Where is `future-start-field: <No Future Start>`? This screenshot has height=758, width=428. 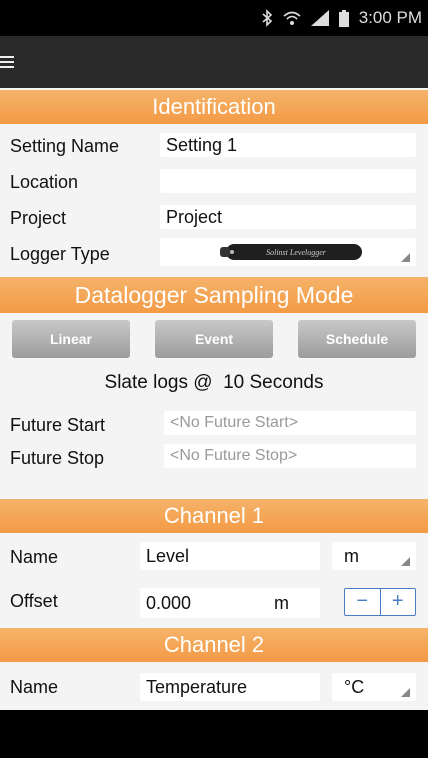 future-start-field: <No Future Start> is located at coordinates (290, 423).